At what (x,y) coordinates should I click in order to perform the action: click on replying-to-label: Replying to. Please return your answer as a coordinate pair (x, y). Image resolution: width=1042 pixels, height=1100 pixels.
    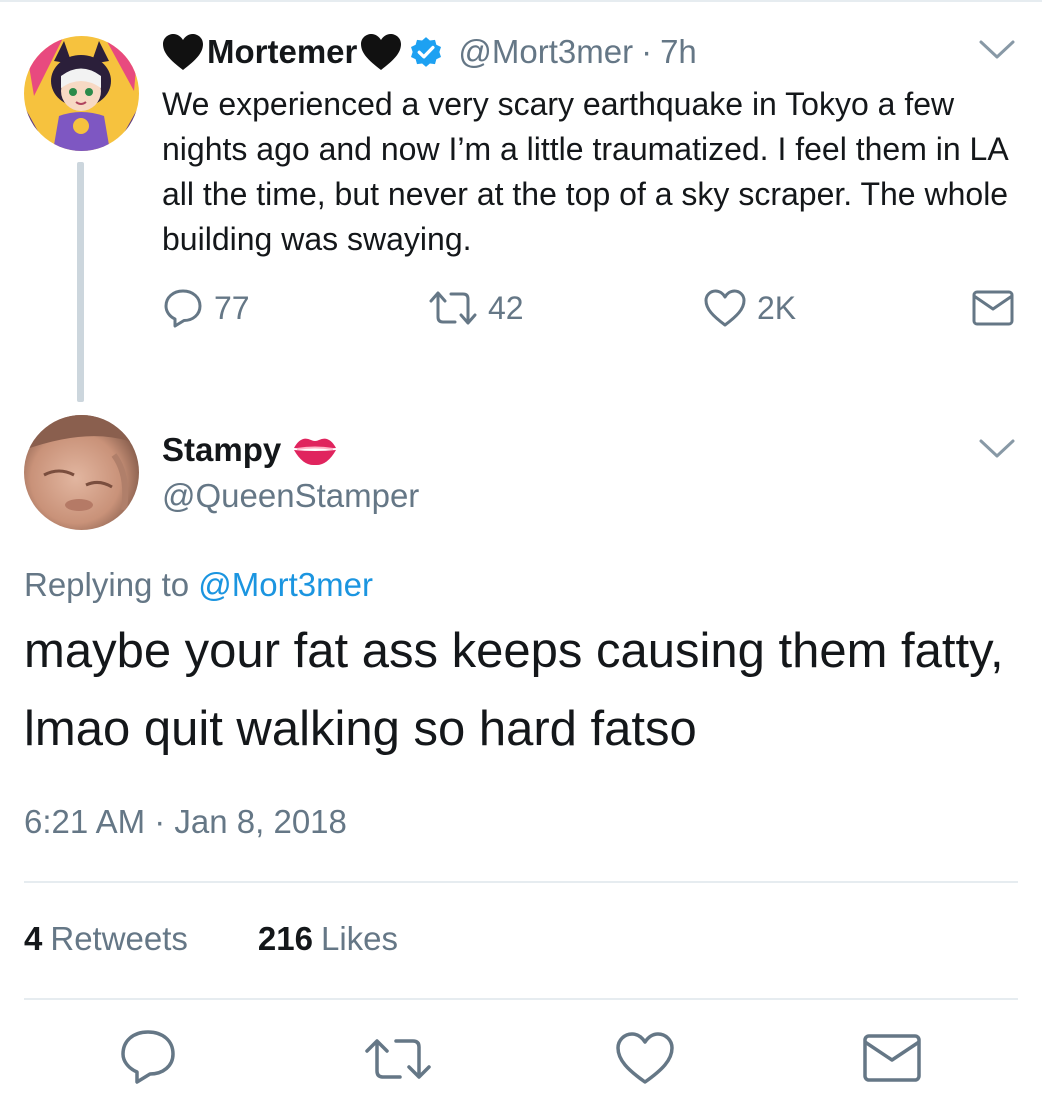
    Looking at the image, I should click on (107, 584).